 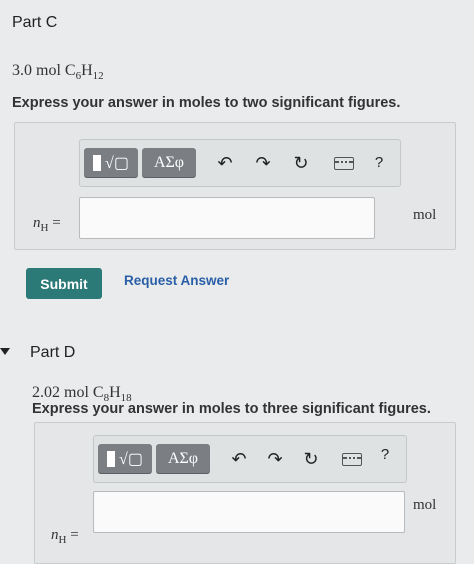 What do you see at coordinates (47, 224) in the screenshot?
I see `part-c-answer-label: nH =` at bounding box center [47, 224].